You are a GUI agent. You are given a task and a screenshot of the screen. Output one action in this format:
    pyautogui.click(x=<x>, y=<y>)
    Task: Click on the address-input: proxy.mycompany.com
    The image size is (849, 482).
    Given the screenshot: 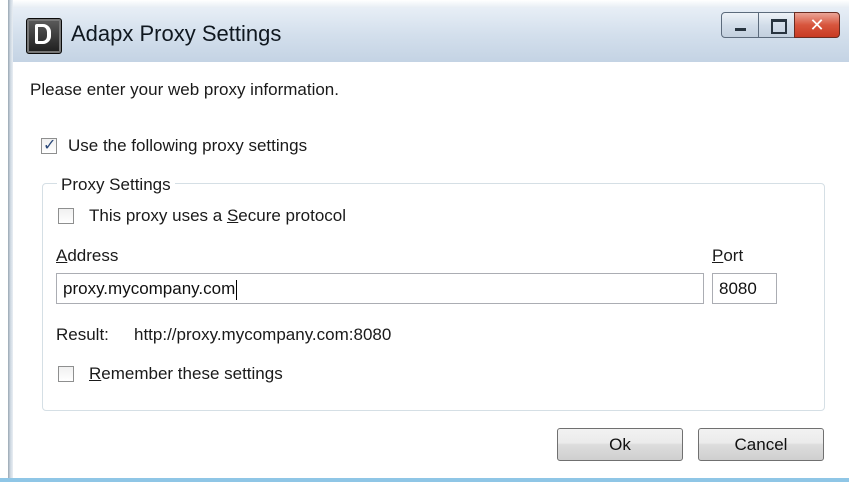 What is the action you would take?
    pyautogui.click(x=380, y=288)
    